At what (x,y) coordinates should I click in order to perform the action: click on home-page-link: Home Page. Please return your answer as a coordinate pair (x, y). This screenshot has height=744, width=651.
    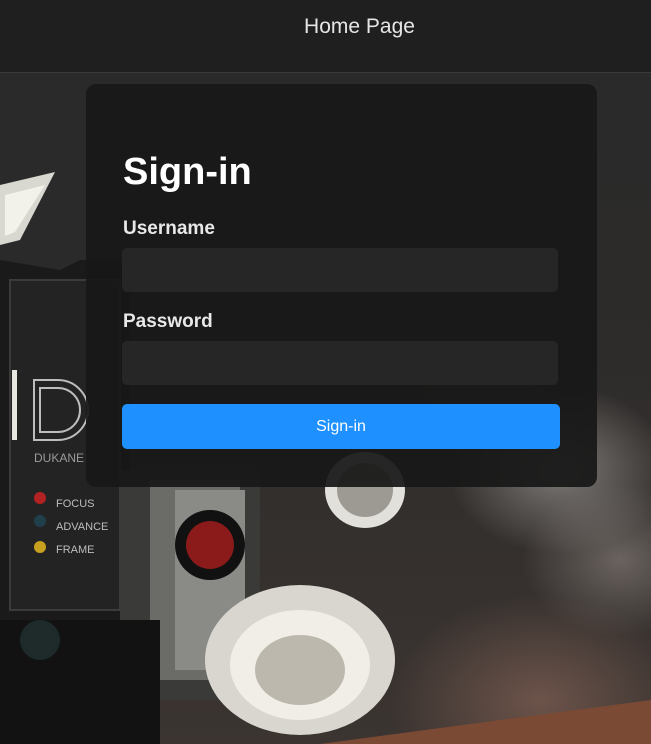
    Looking at the image, I should click on (325, 27).